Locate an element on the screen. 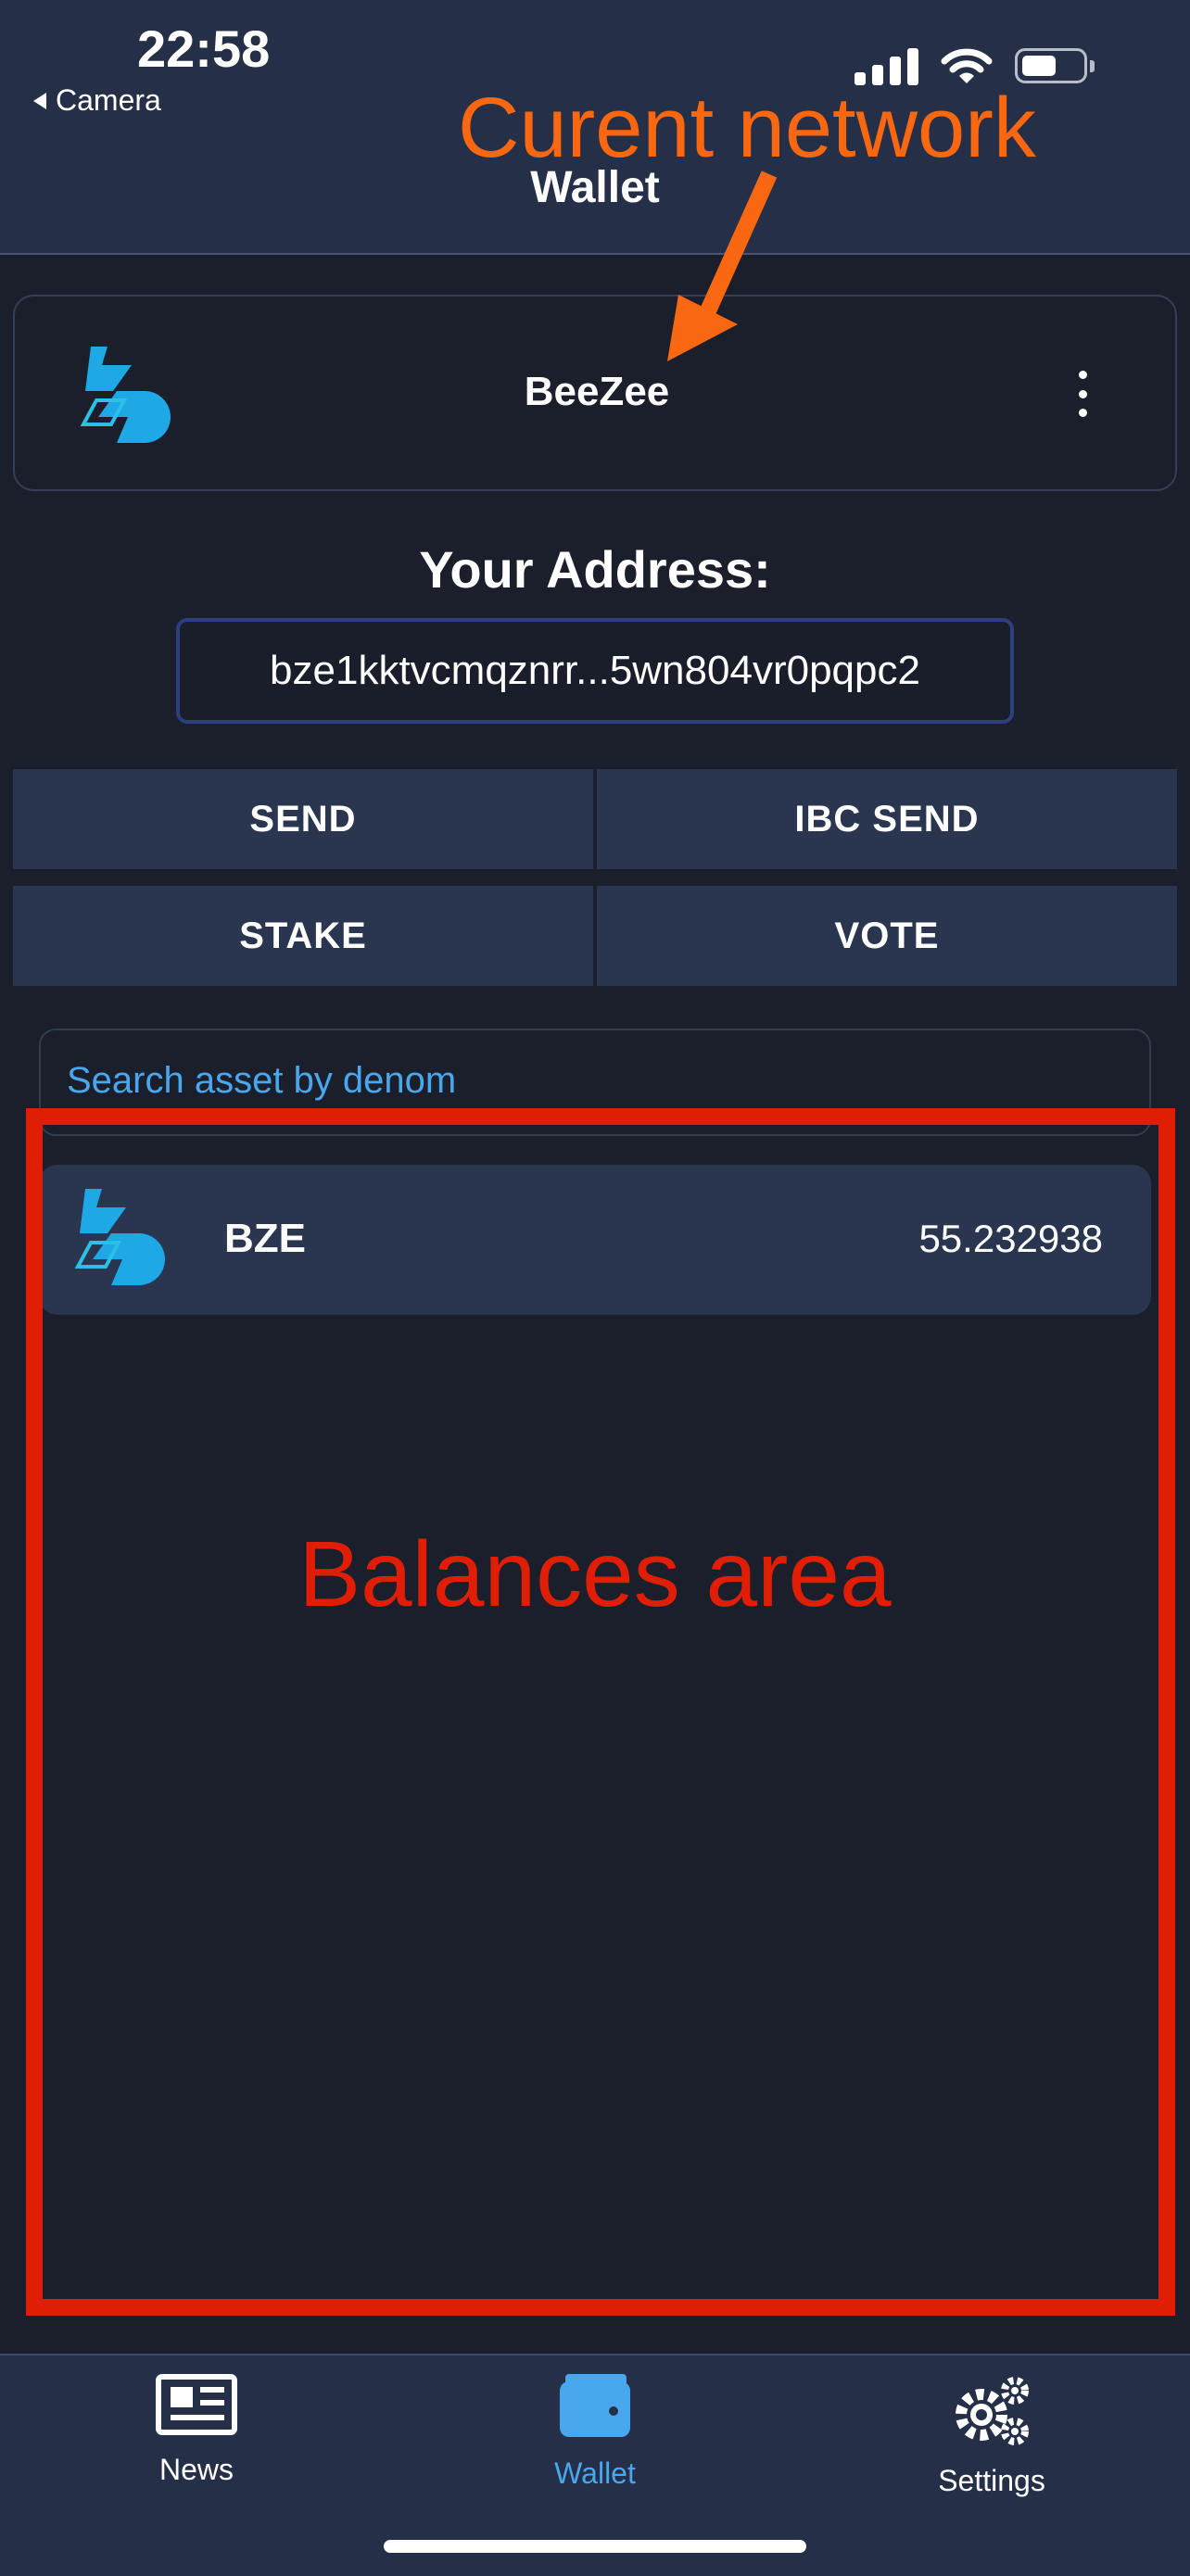  vote-button: VOTE is located at coordinates (887, 936).